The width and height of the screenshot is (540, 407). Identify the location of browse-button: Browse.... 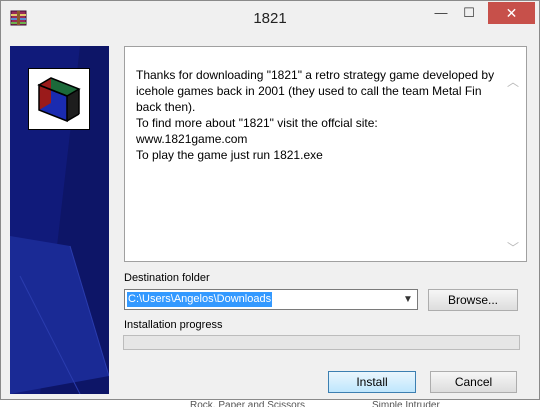
(473, 300).